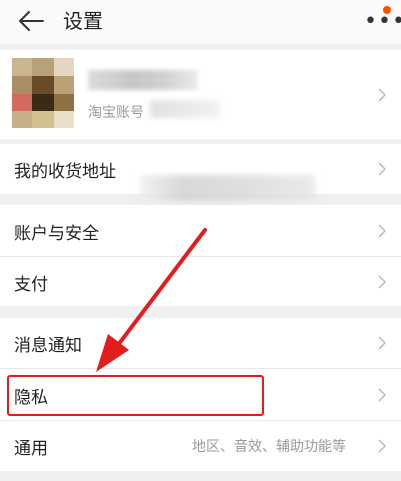  What do you see at coordinates (31, 21) in the screenshot?
I see `back-arrow-icon` at bounding box center [31, 21].